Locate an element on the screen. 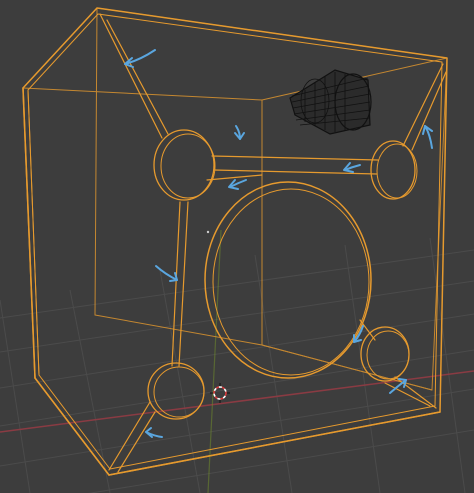 The image size is (474, 493). hole-top-right is located at coordinates (394, 170).